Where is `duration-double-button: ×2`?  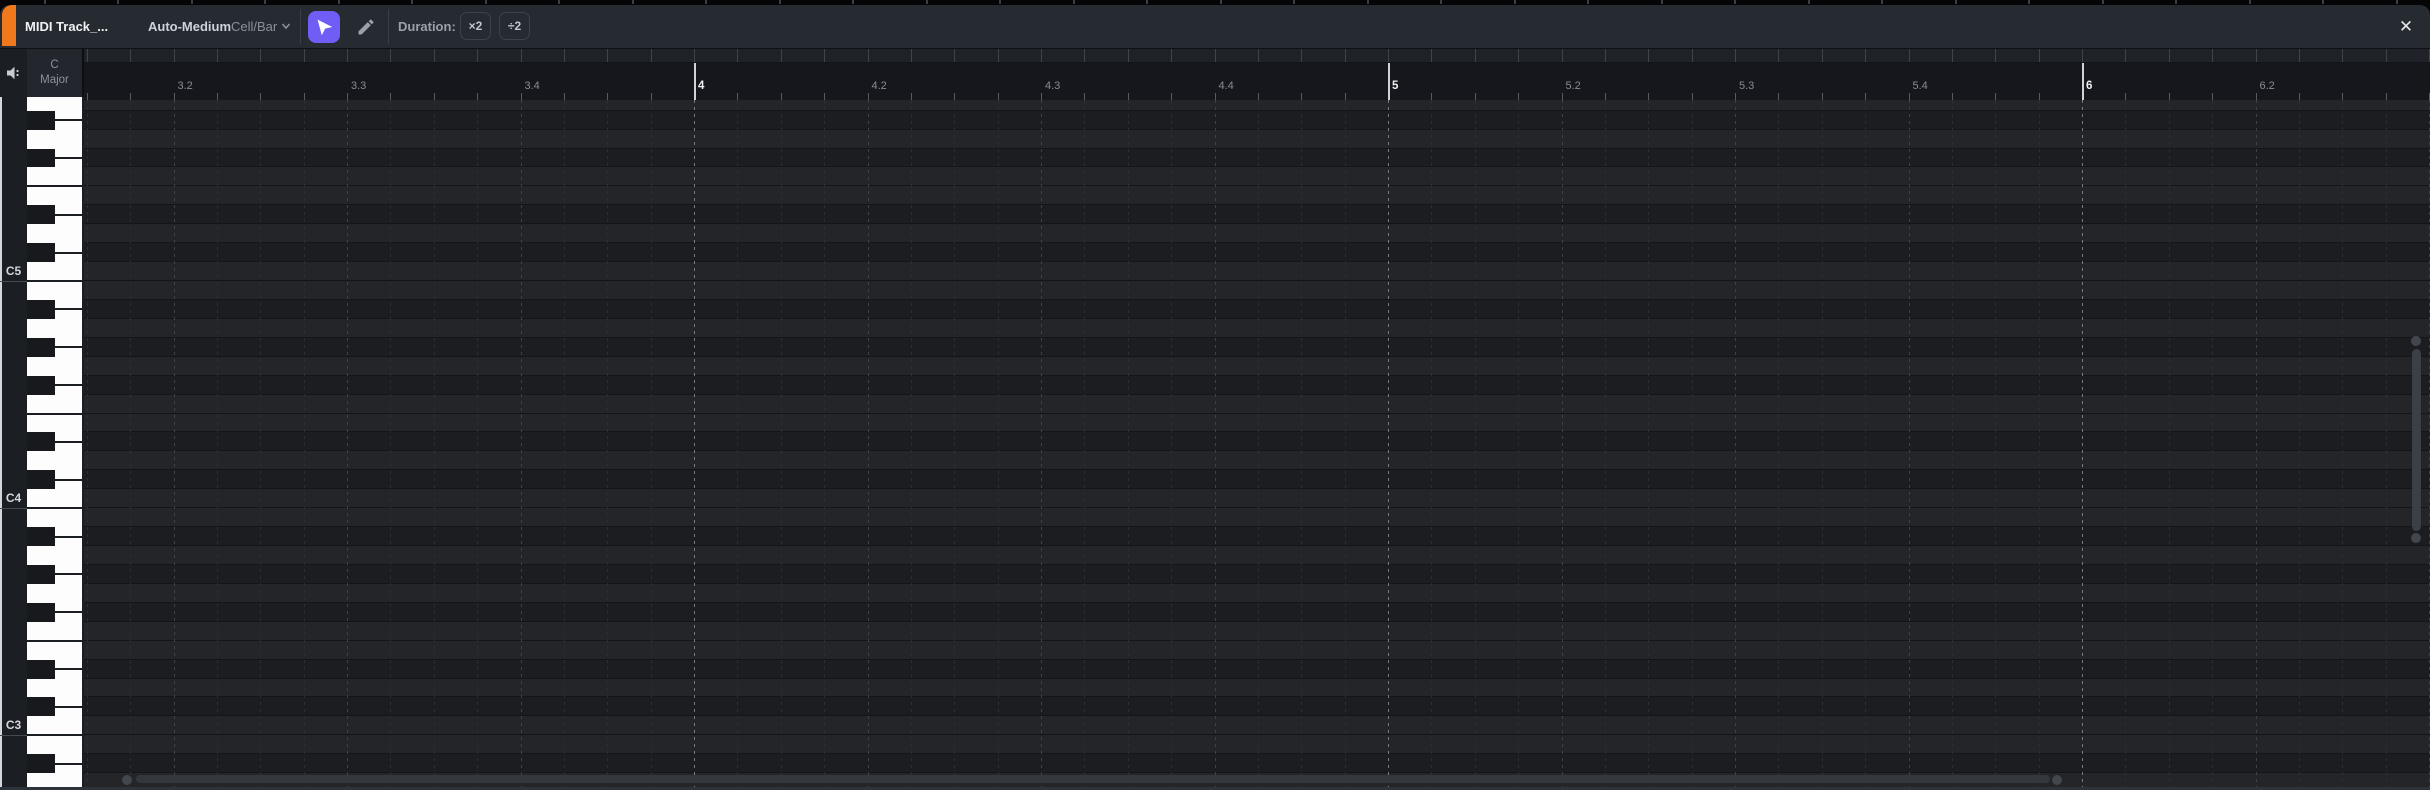
duration-double-button: ×2 is located at coordinates (475, 26).